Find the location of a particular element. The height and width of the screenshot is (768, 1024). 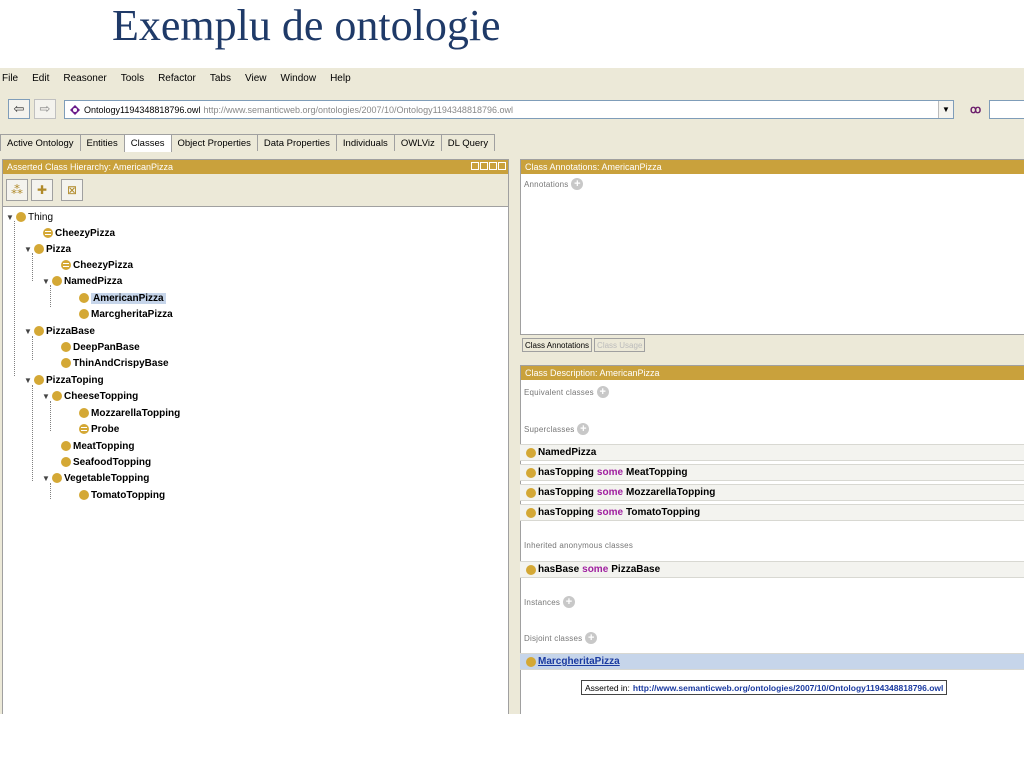

tree-node-americanpizza: AmericanPizza is located at coordinates (122, 298).